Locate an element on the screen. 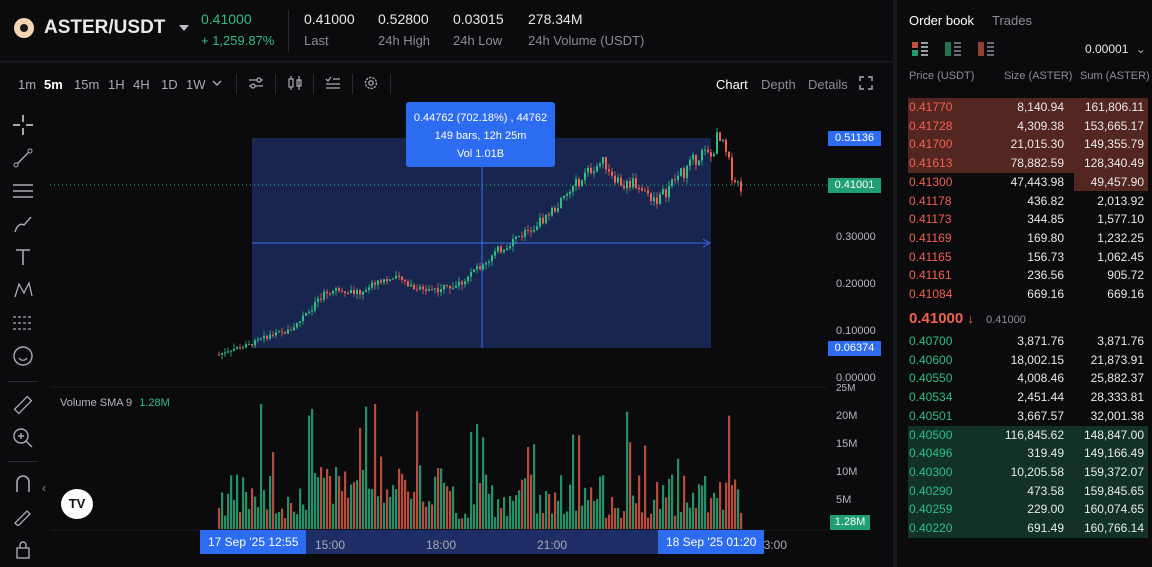 The image size is (1152, 567). bid-row: 0.40220 691.49 160,766.14 is located at coordinates (1028, 528).